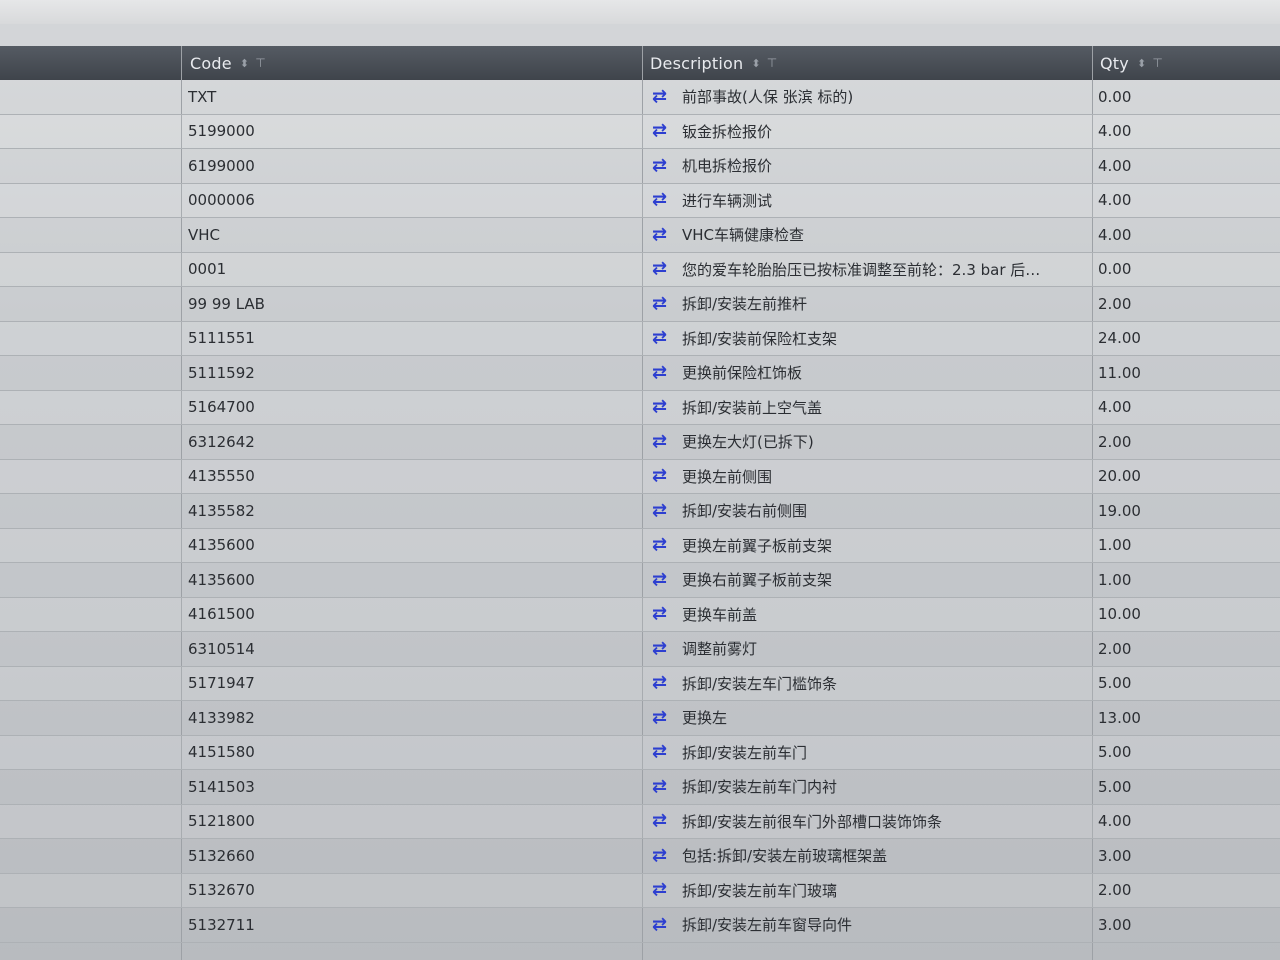  Describe the element at coordinates (640, 63) in the screenshot. I see `table-header: Code ⬍ ⊤ Description ⬍ ⊤ Qty ⬍ ⊤` at that location.